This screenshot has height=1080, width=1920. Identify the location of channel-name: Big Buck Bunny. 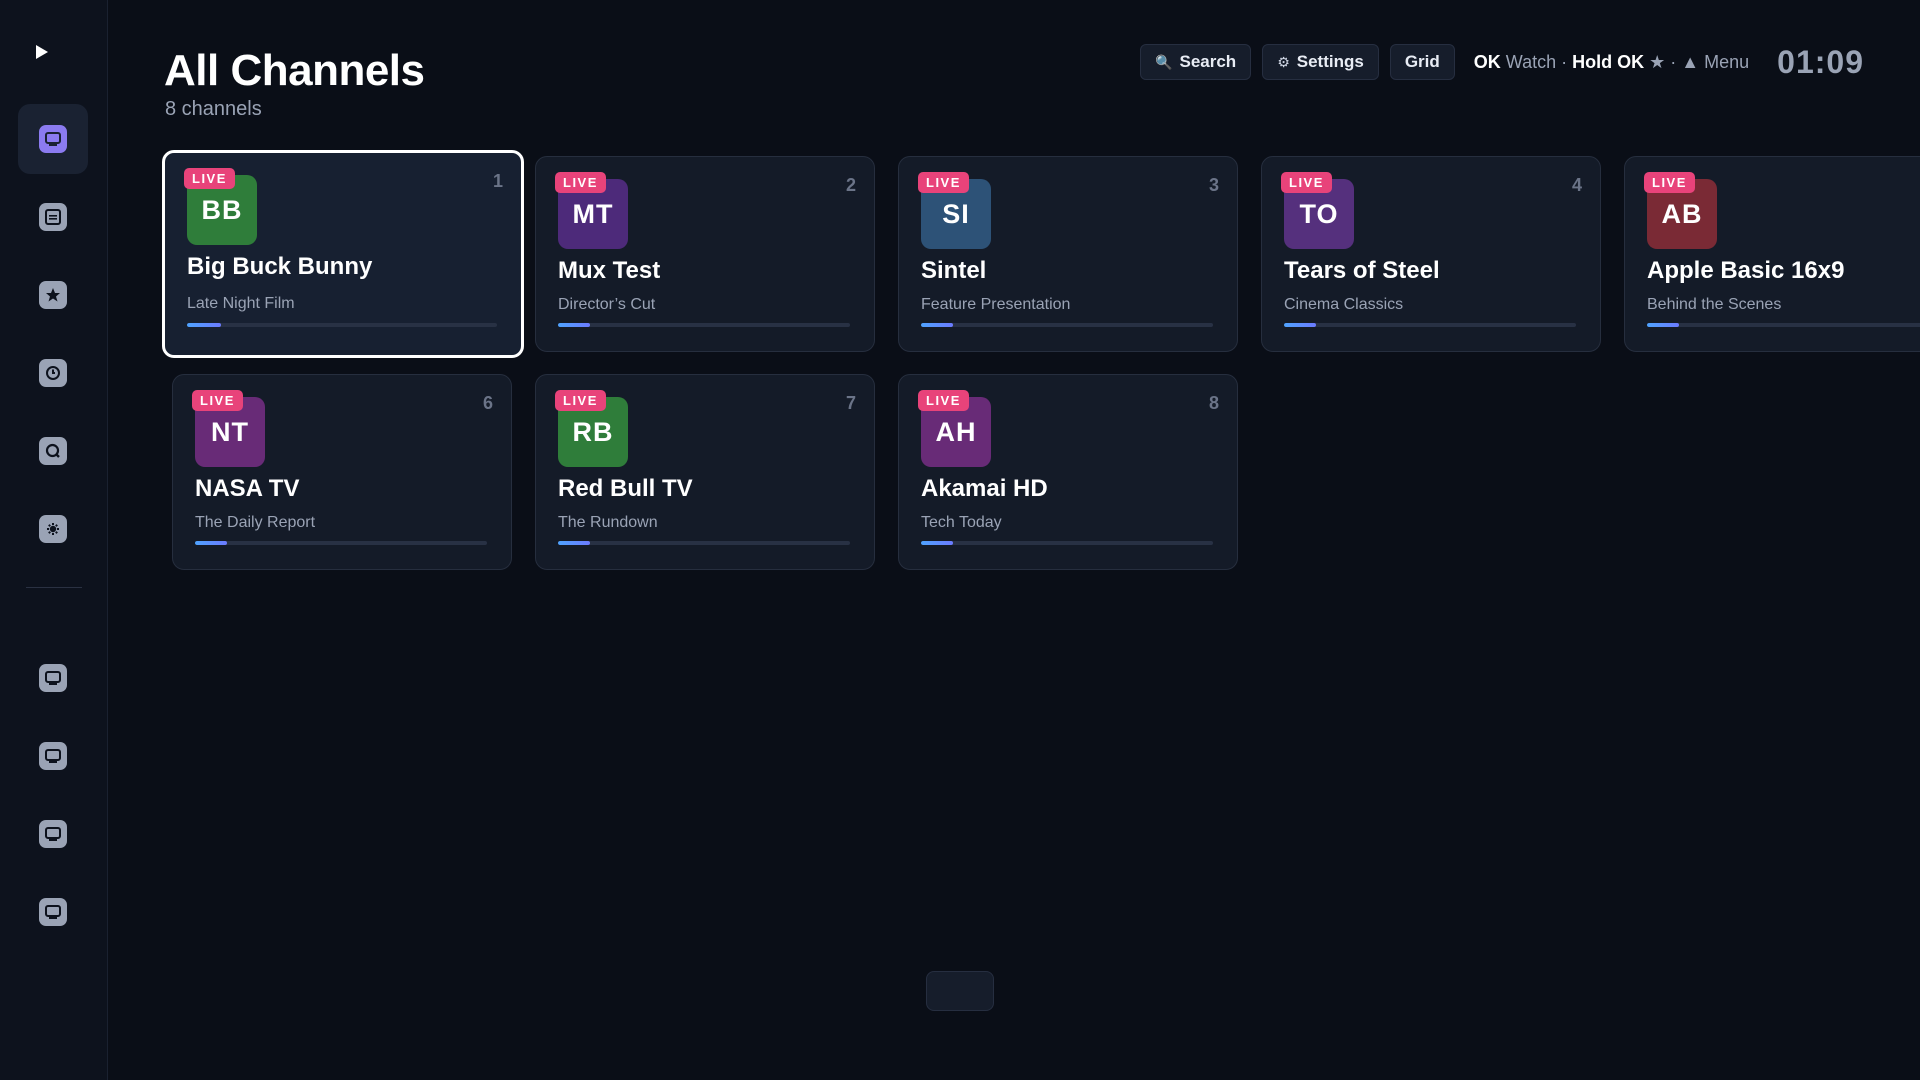
(280, 266).